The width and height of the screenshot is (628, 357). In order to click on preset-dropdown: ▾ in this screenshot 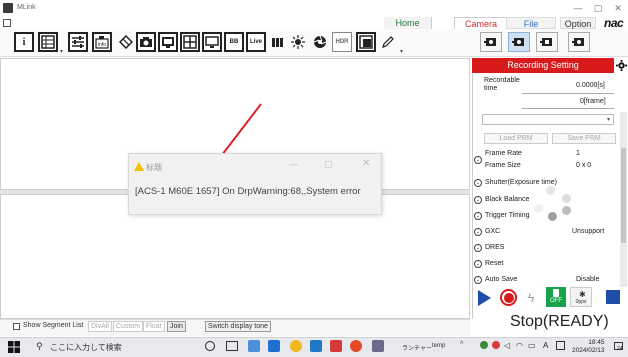, I will do `click(548, 119)`.